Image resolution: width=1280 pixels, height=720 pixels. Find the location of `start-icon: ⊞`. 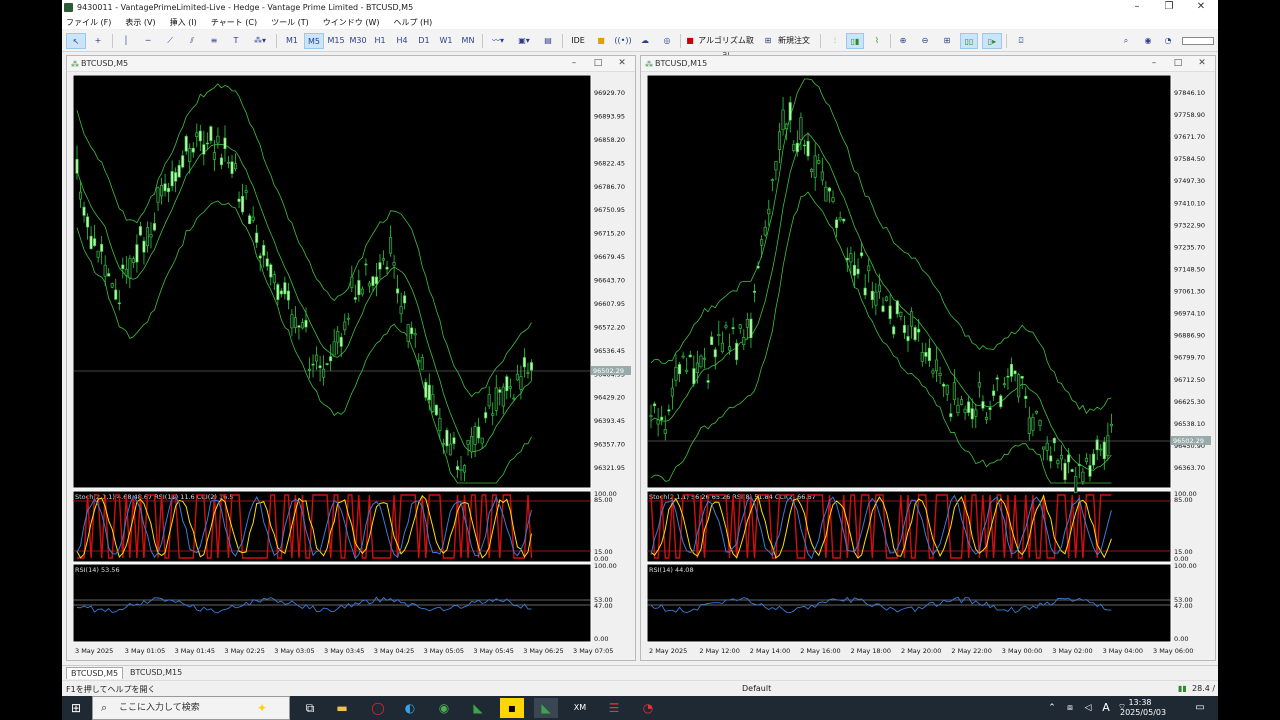

start-icon: ⊞ is located at coordinates (76, 708).